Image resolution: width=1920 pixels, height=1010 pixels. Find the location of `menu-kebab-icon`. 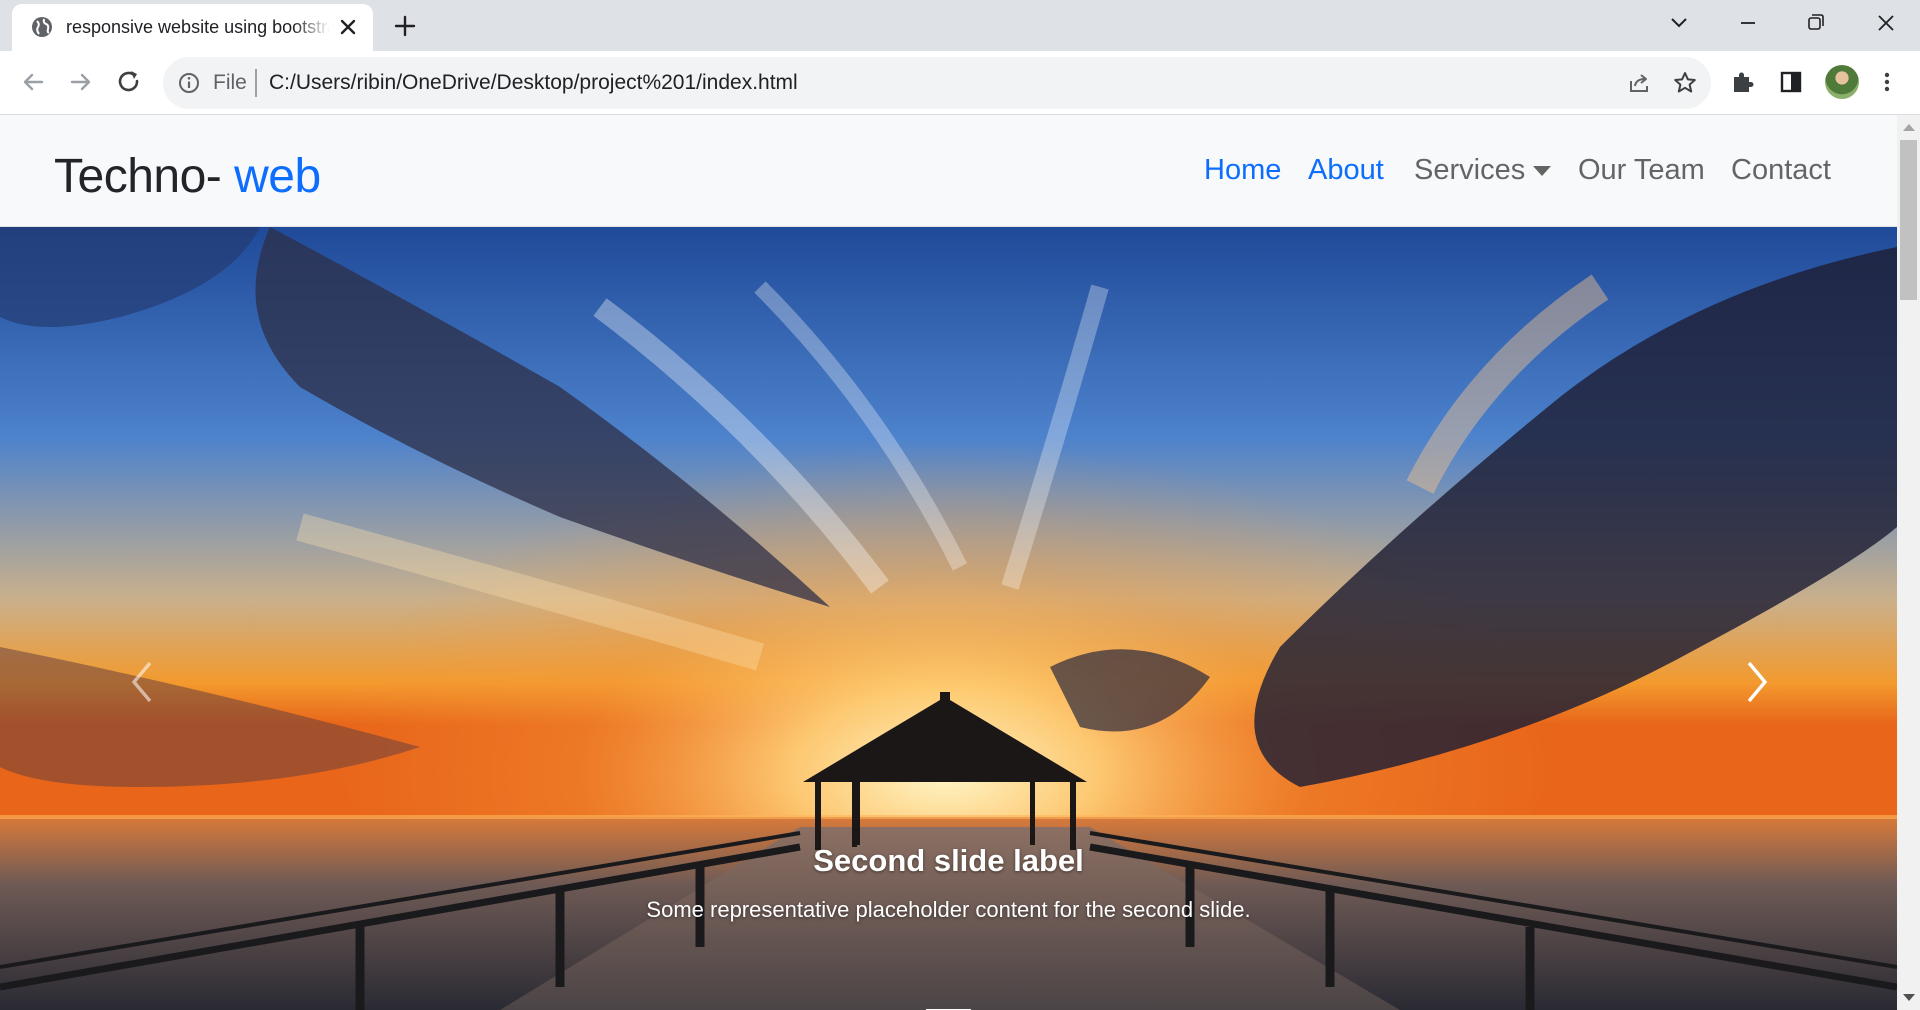

menu-kebab-icon is located at coordinates (1887, 82).